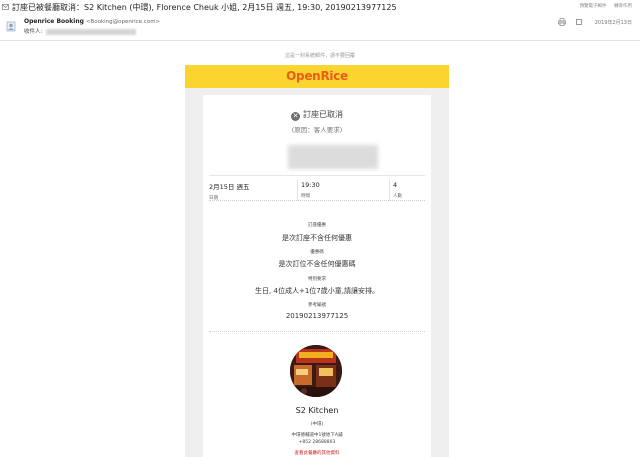 The width and height of the screenshot is (640, 457). I want to click on date-value: 2月15日 週五, so click(229, 187).